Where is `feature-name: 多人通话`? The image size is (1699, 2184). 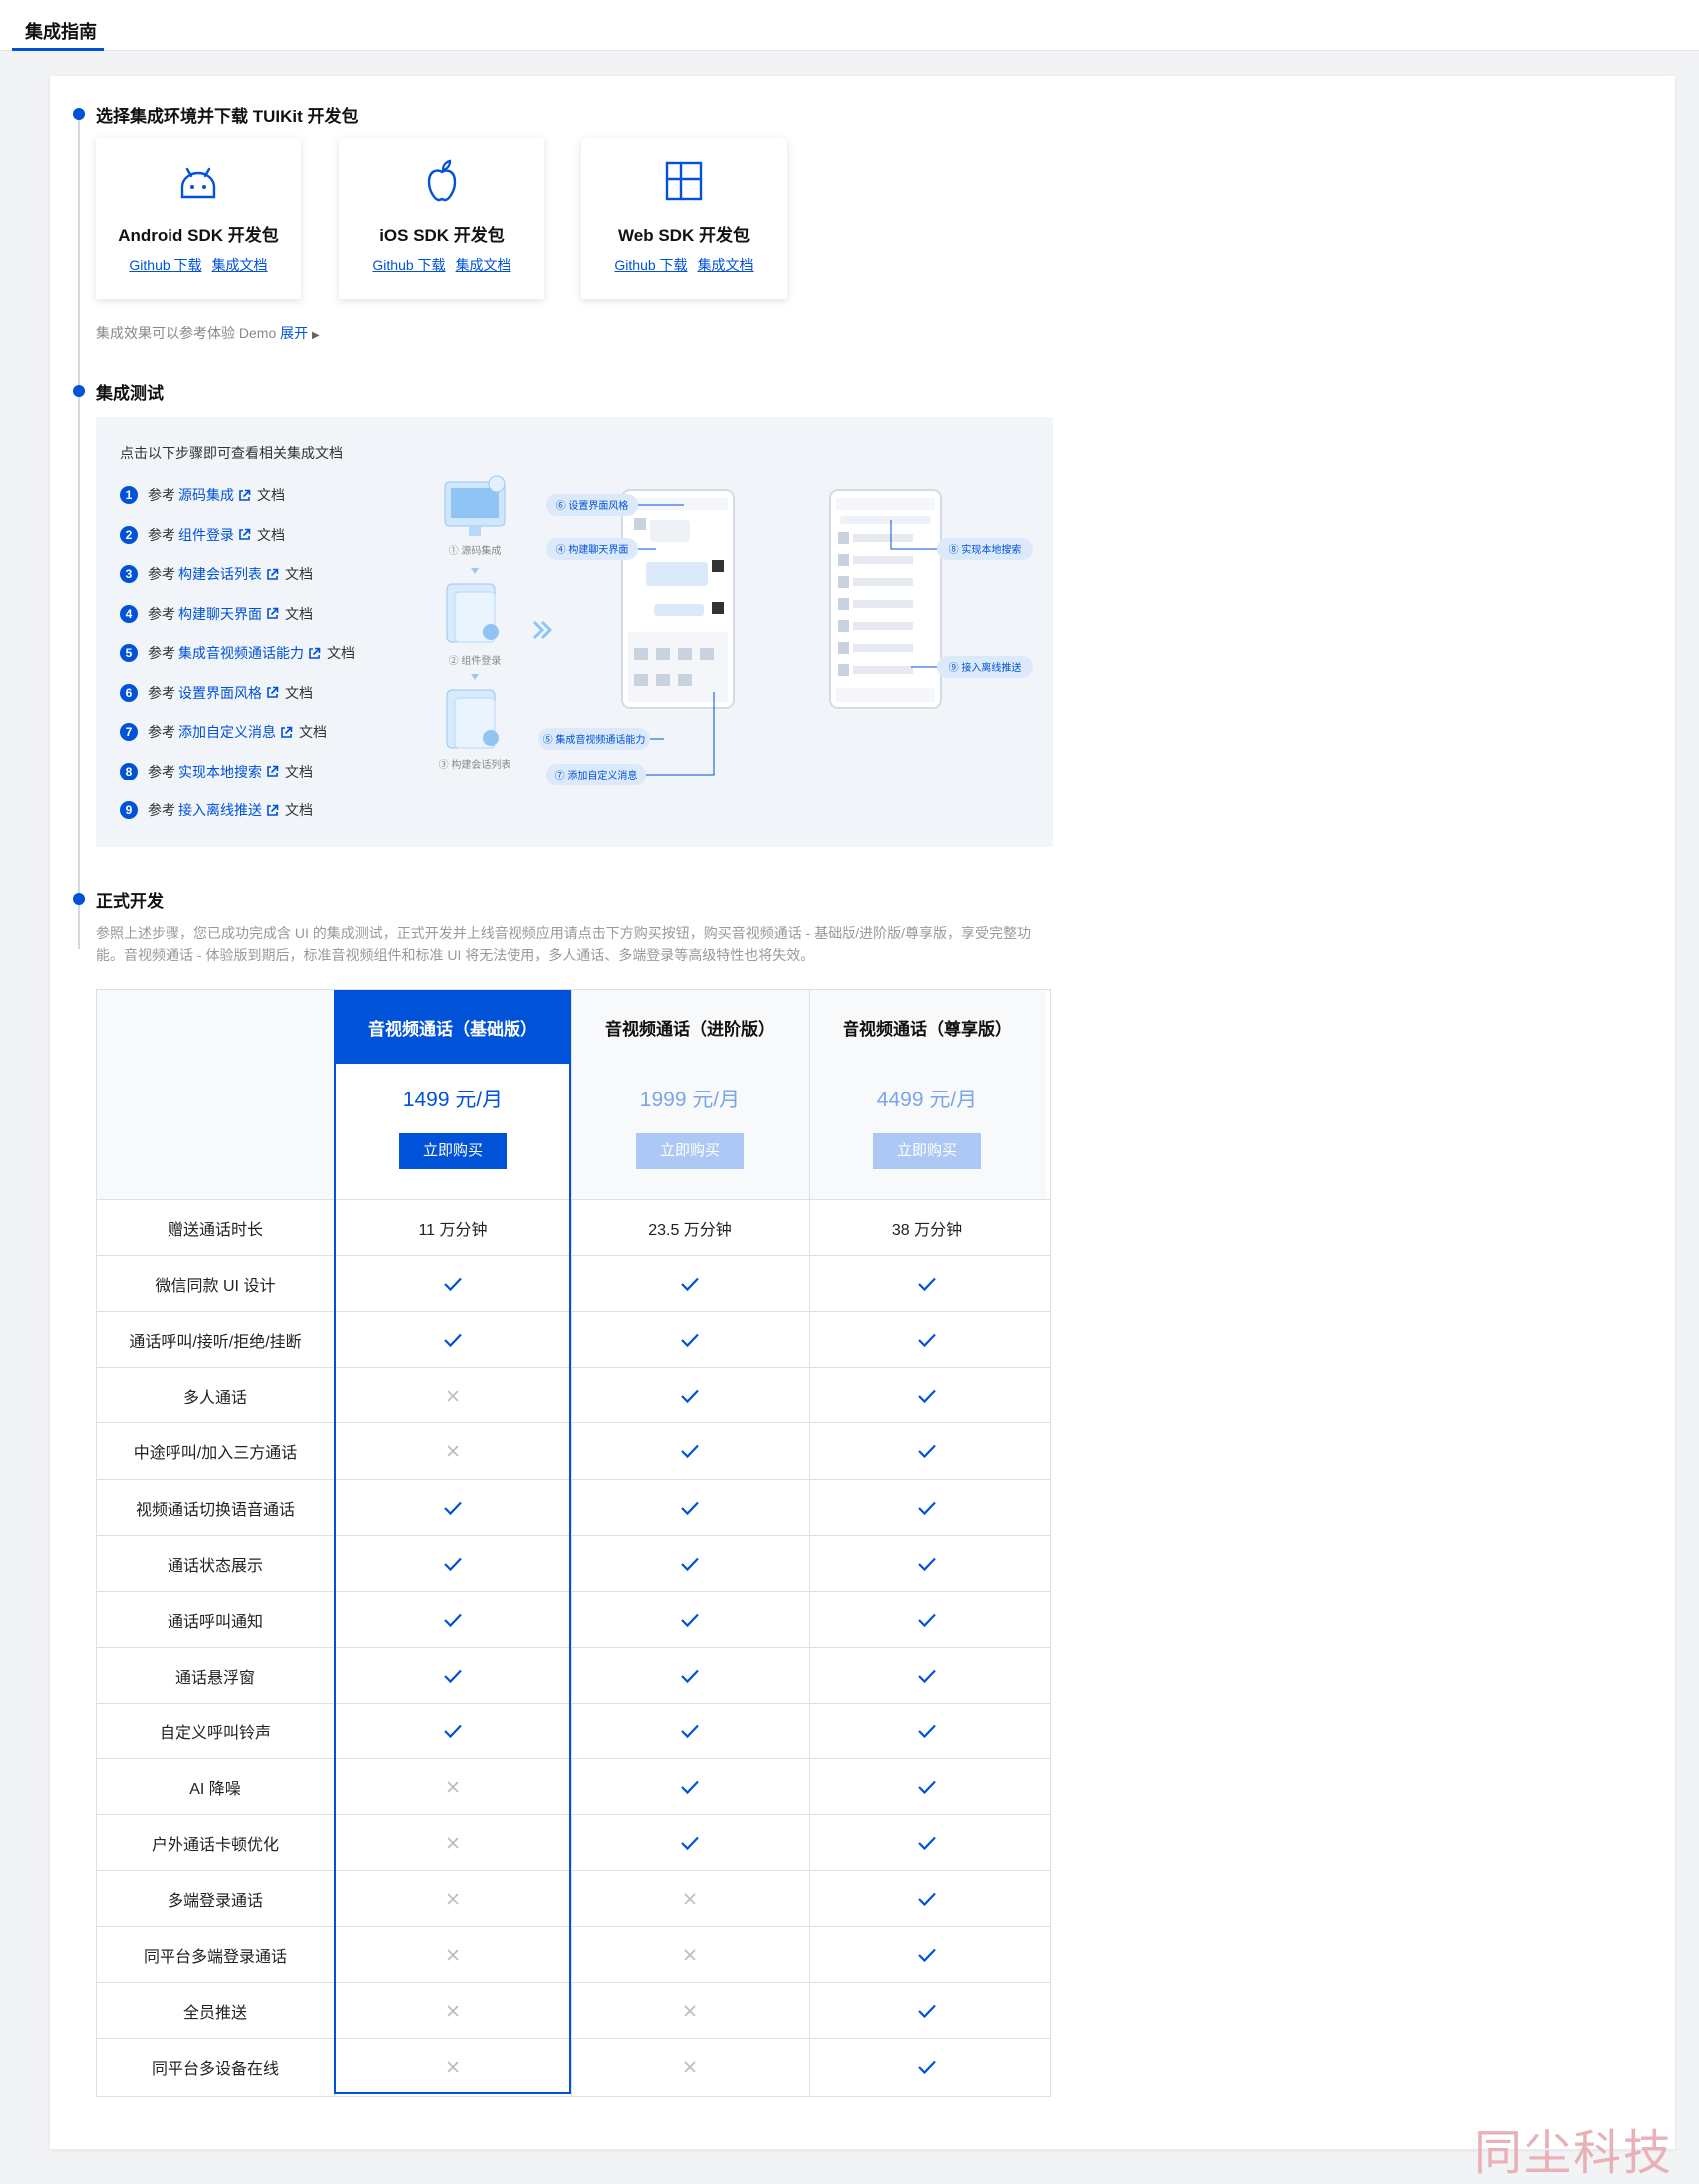 feature-name: 多人通话 is located at coordinates (214, 1398).